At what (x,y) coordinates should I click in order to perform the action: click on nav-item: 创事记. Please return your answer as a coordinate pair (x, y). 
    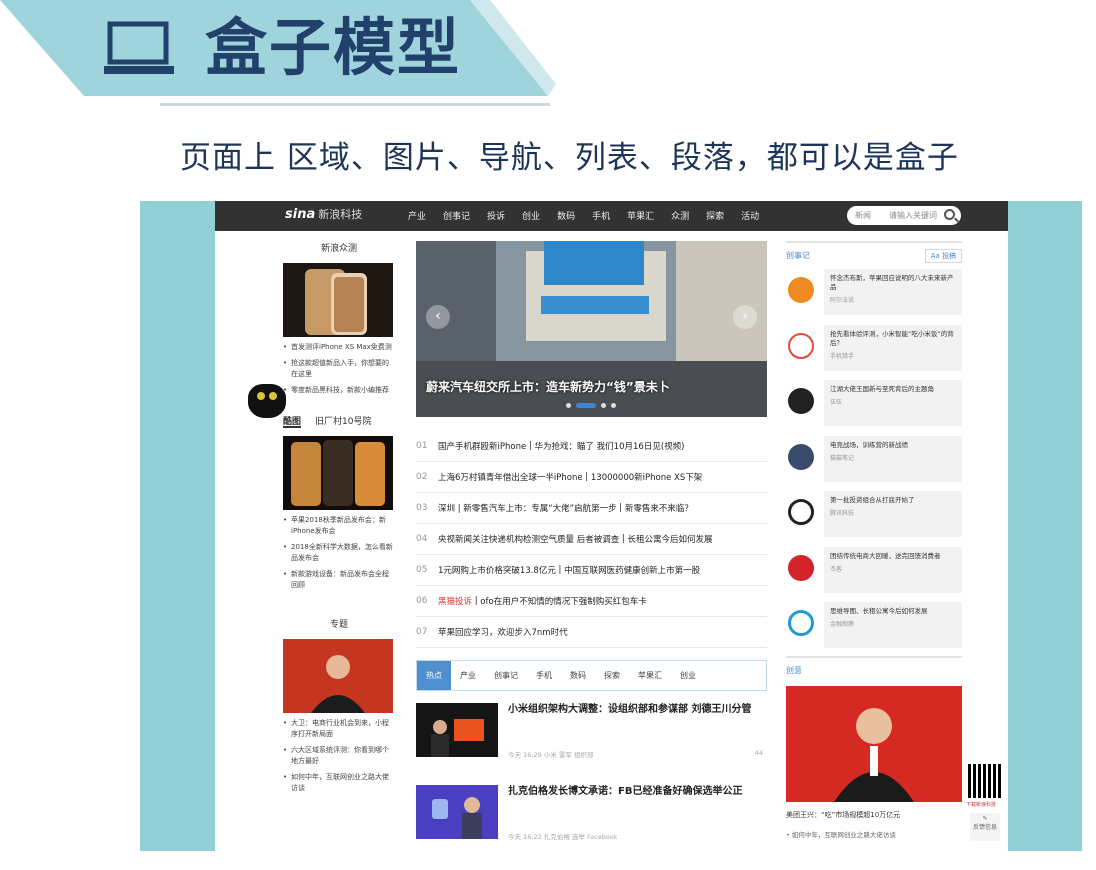
    Looking at the image, I should click on (456, 215).